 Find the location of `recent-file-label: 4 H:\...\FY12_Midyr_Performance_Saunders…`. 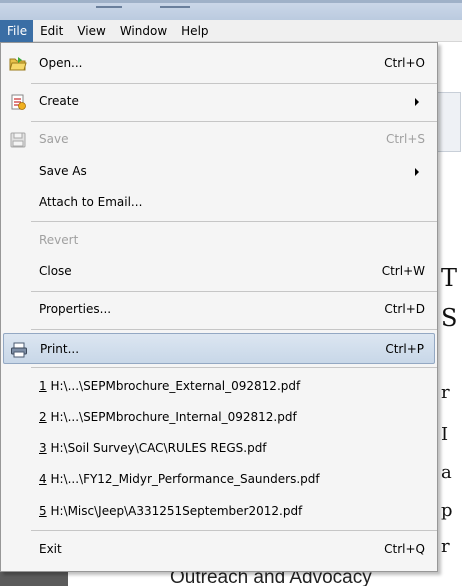

recent-file-label: 4 H:\...\FY12_Midyr_Performance_Saunders… is located at coordinates (179, 479).